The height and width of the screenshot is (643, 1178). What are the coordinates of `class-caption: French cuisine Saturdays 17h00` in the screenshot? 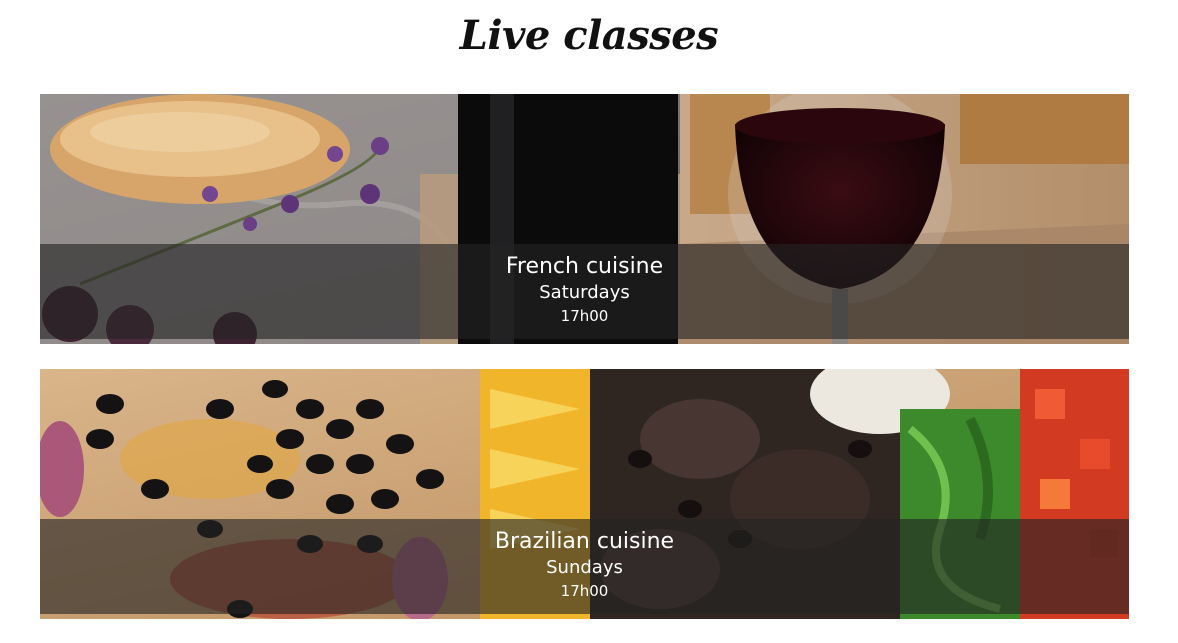 It's located at (584, 291).